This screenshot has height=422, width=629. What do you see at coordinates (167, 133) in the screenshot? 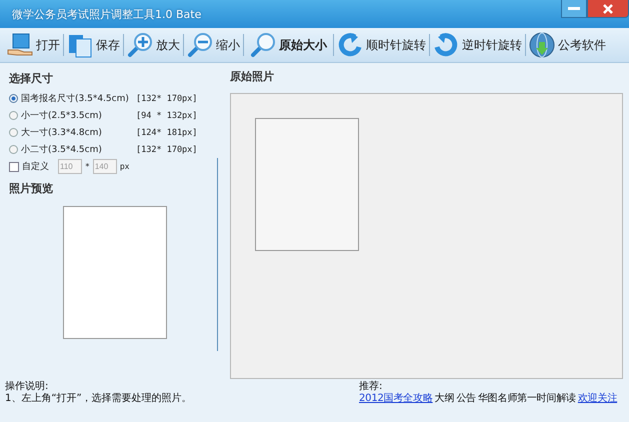
I see `pixel-size: [124* 181px]` at bounding box center [167, 133].